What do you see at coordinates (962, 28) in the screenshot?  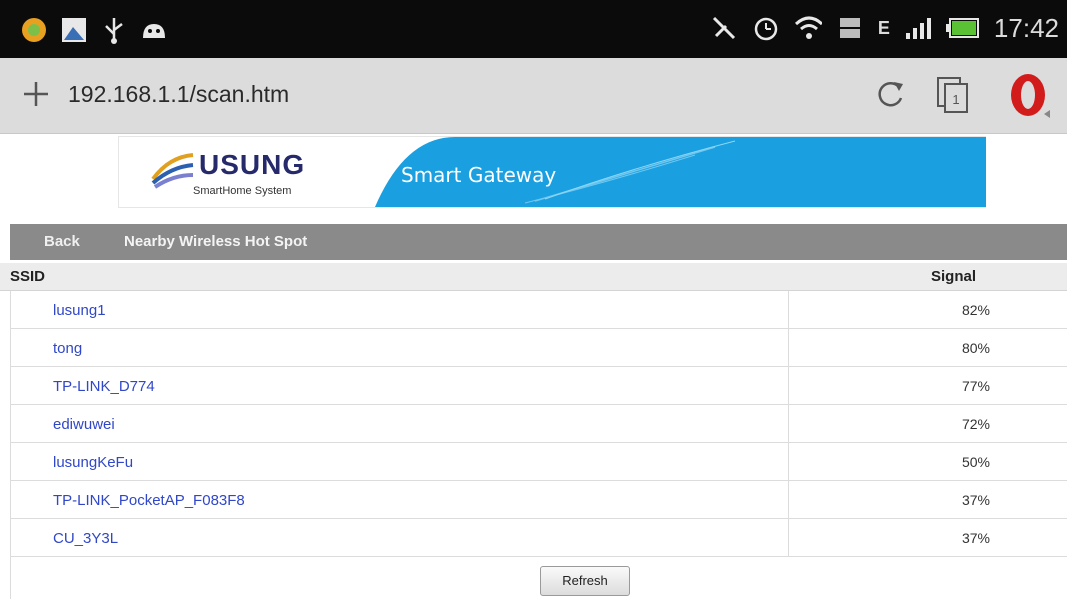 I see `battery-icon` at bounding box center [962, 28].